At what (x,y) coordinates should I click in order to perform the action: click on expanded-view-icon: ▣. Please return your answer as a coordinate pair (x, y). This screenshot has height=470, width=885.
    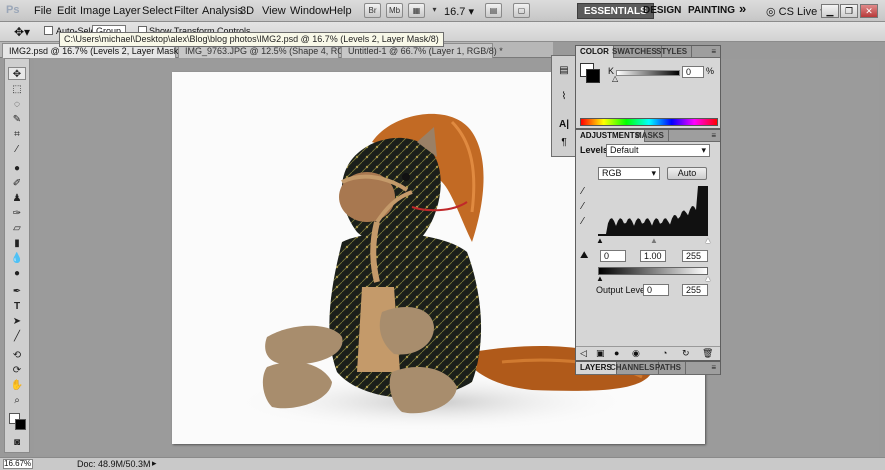
    Looking at the image, I should click on (600, 353).